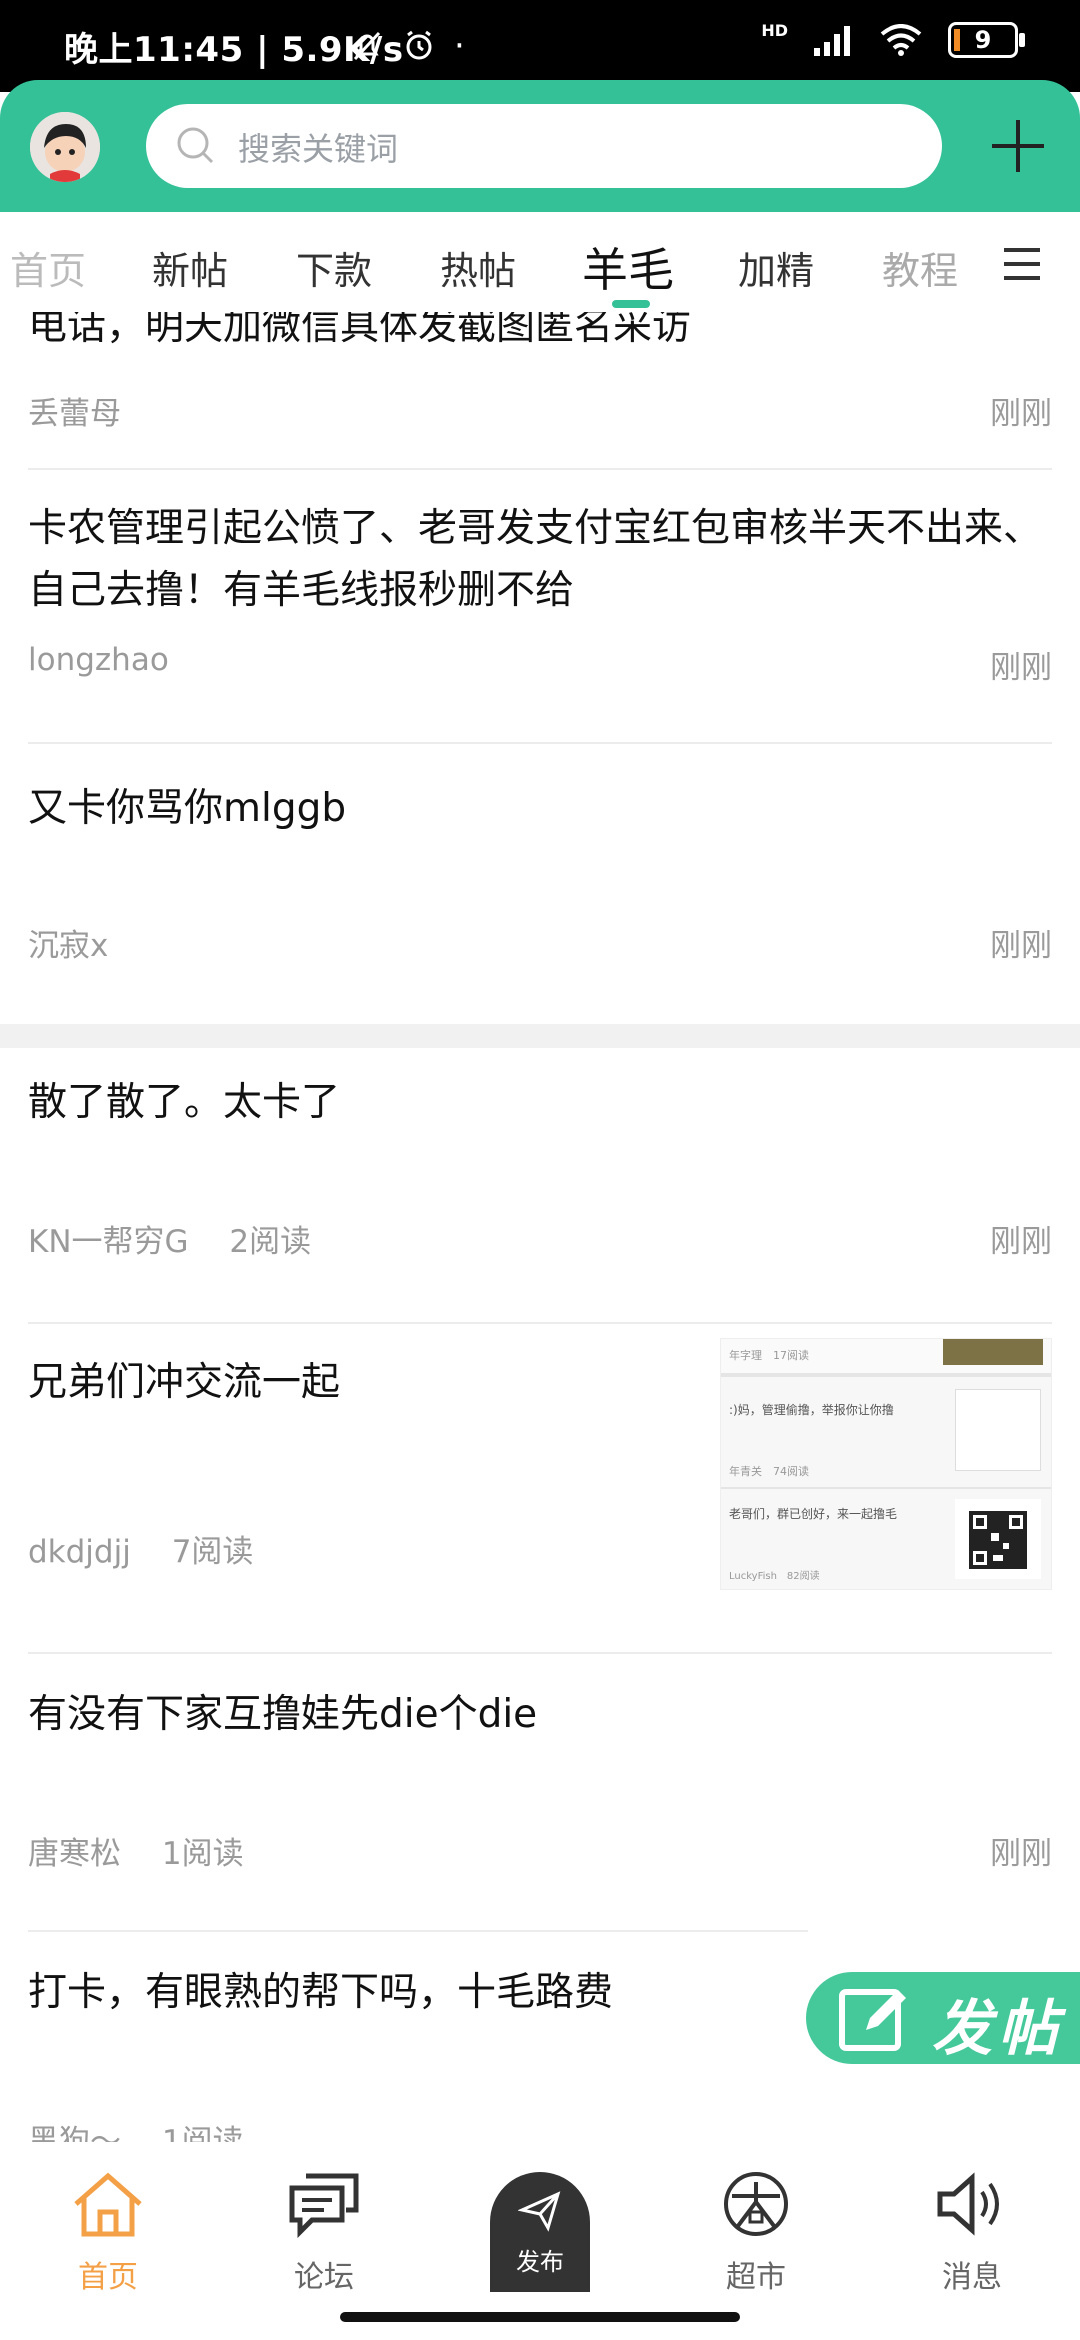 This screenshot has height=2340, width=1080. Describe the element at coordinates (108, 2277) in the screenshot. I see `nav-home-label: 首页` at that location.